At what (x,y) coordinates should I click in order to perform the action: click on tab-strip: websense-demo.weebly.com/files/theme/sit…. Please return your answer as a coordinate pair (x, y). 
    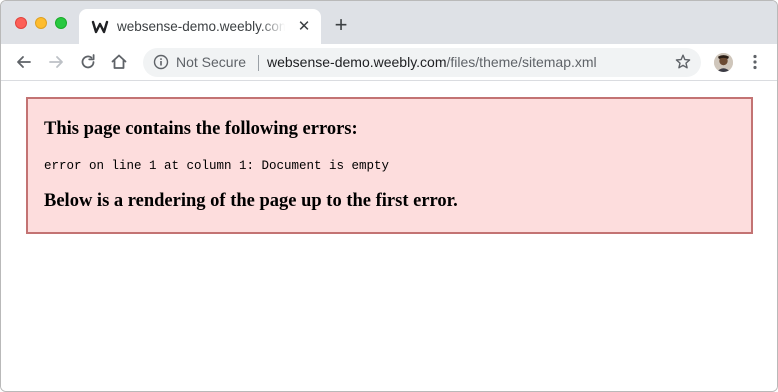
    Looking at the image, I should click on (389, 22).